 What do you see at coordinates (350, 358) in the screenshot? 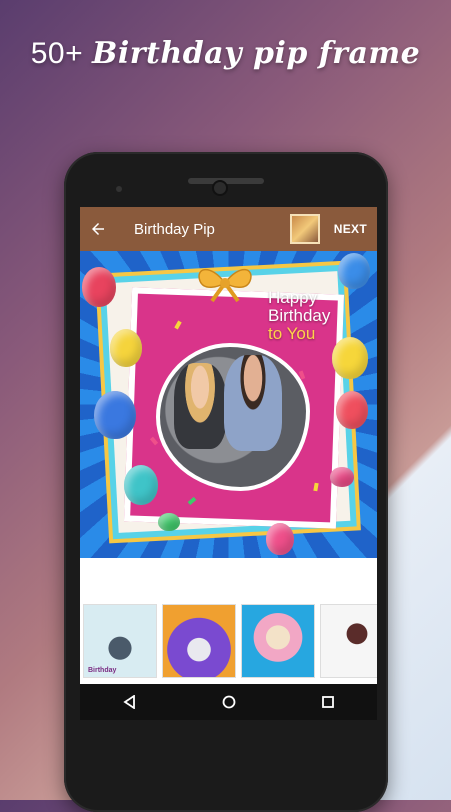
I see `balloon-yellow-right` at bounding box center [350, 358].